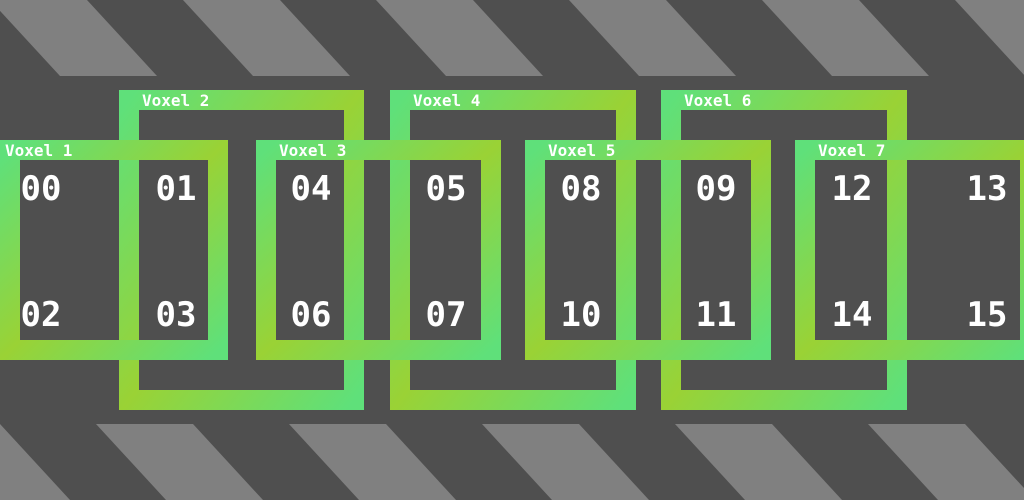  Describe the element at coordinates (716, 315) in the screenshot. I see `cell-number: 11` at that location.